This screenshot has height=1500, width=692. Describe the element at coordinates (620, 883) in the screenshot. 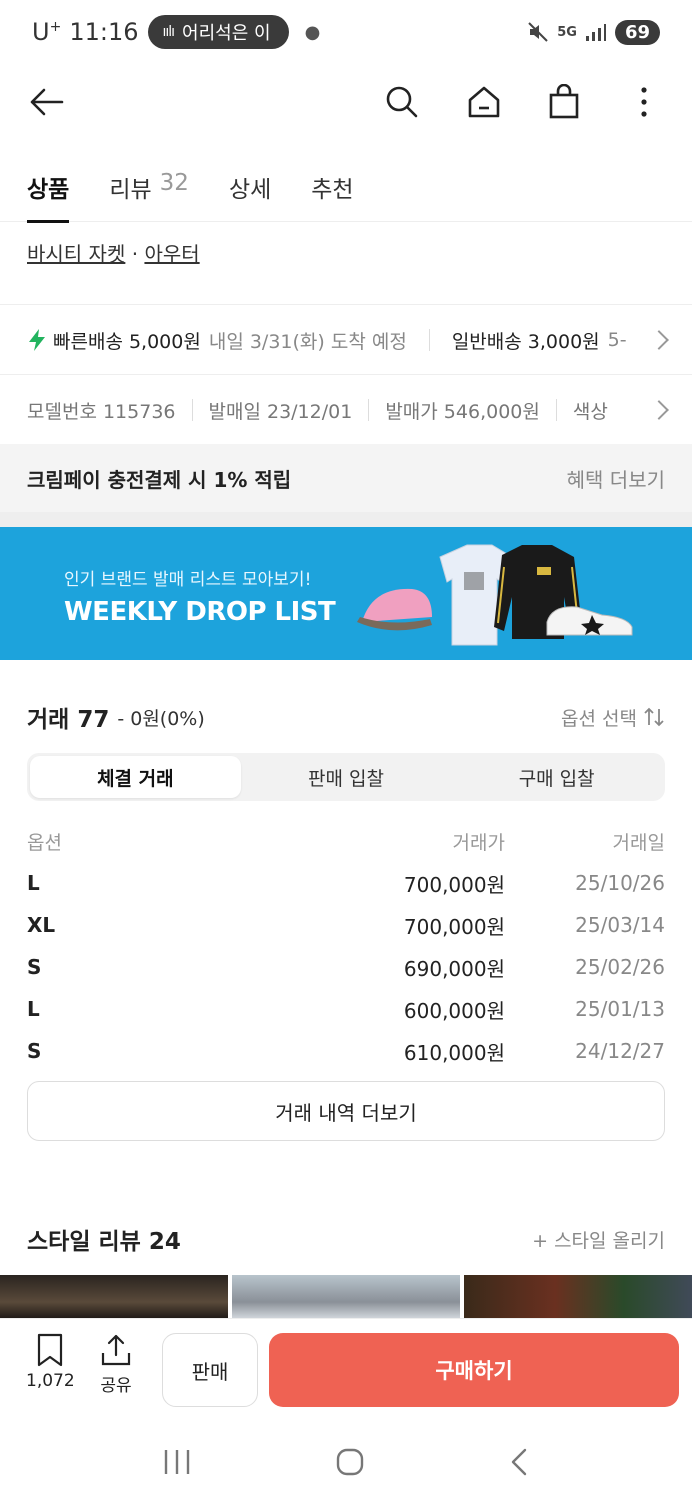

I see `row-date: 25/10/26` at that location.